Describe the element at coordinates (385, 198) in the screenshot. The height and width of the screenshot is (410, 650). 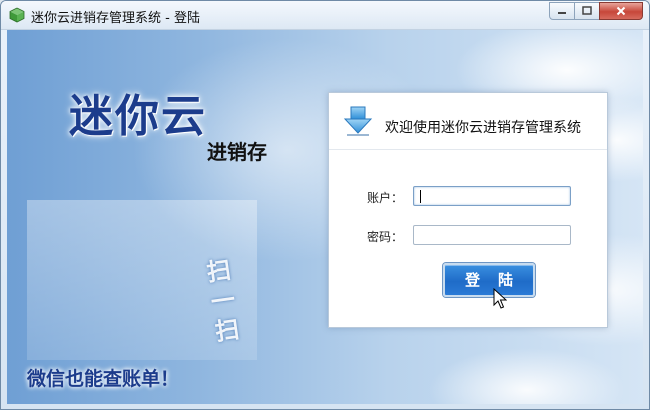
I see `account-label: 账户：` at that location.